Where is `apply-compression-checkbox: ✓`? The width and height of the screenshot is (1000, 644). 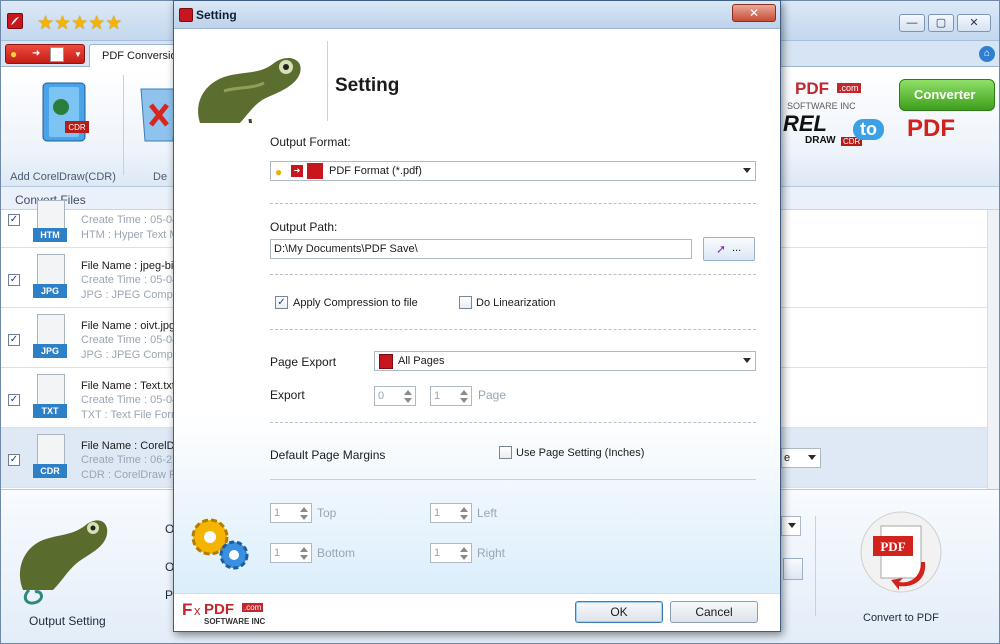
apply-compression-checkbox: ✓ is located at coordinates (281, 302).